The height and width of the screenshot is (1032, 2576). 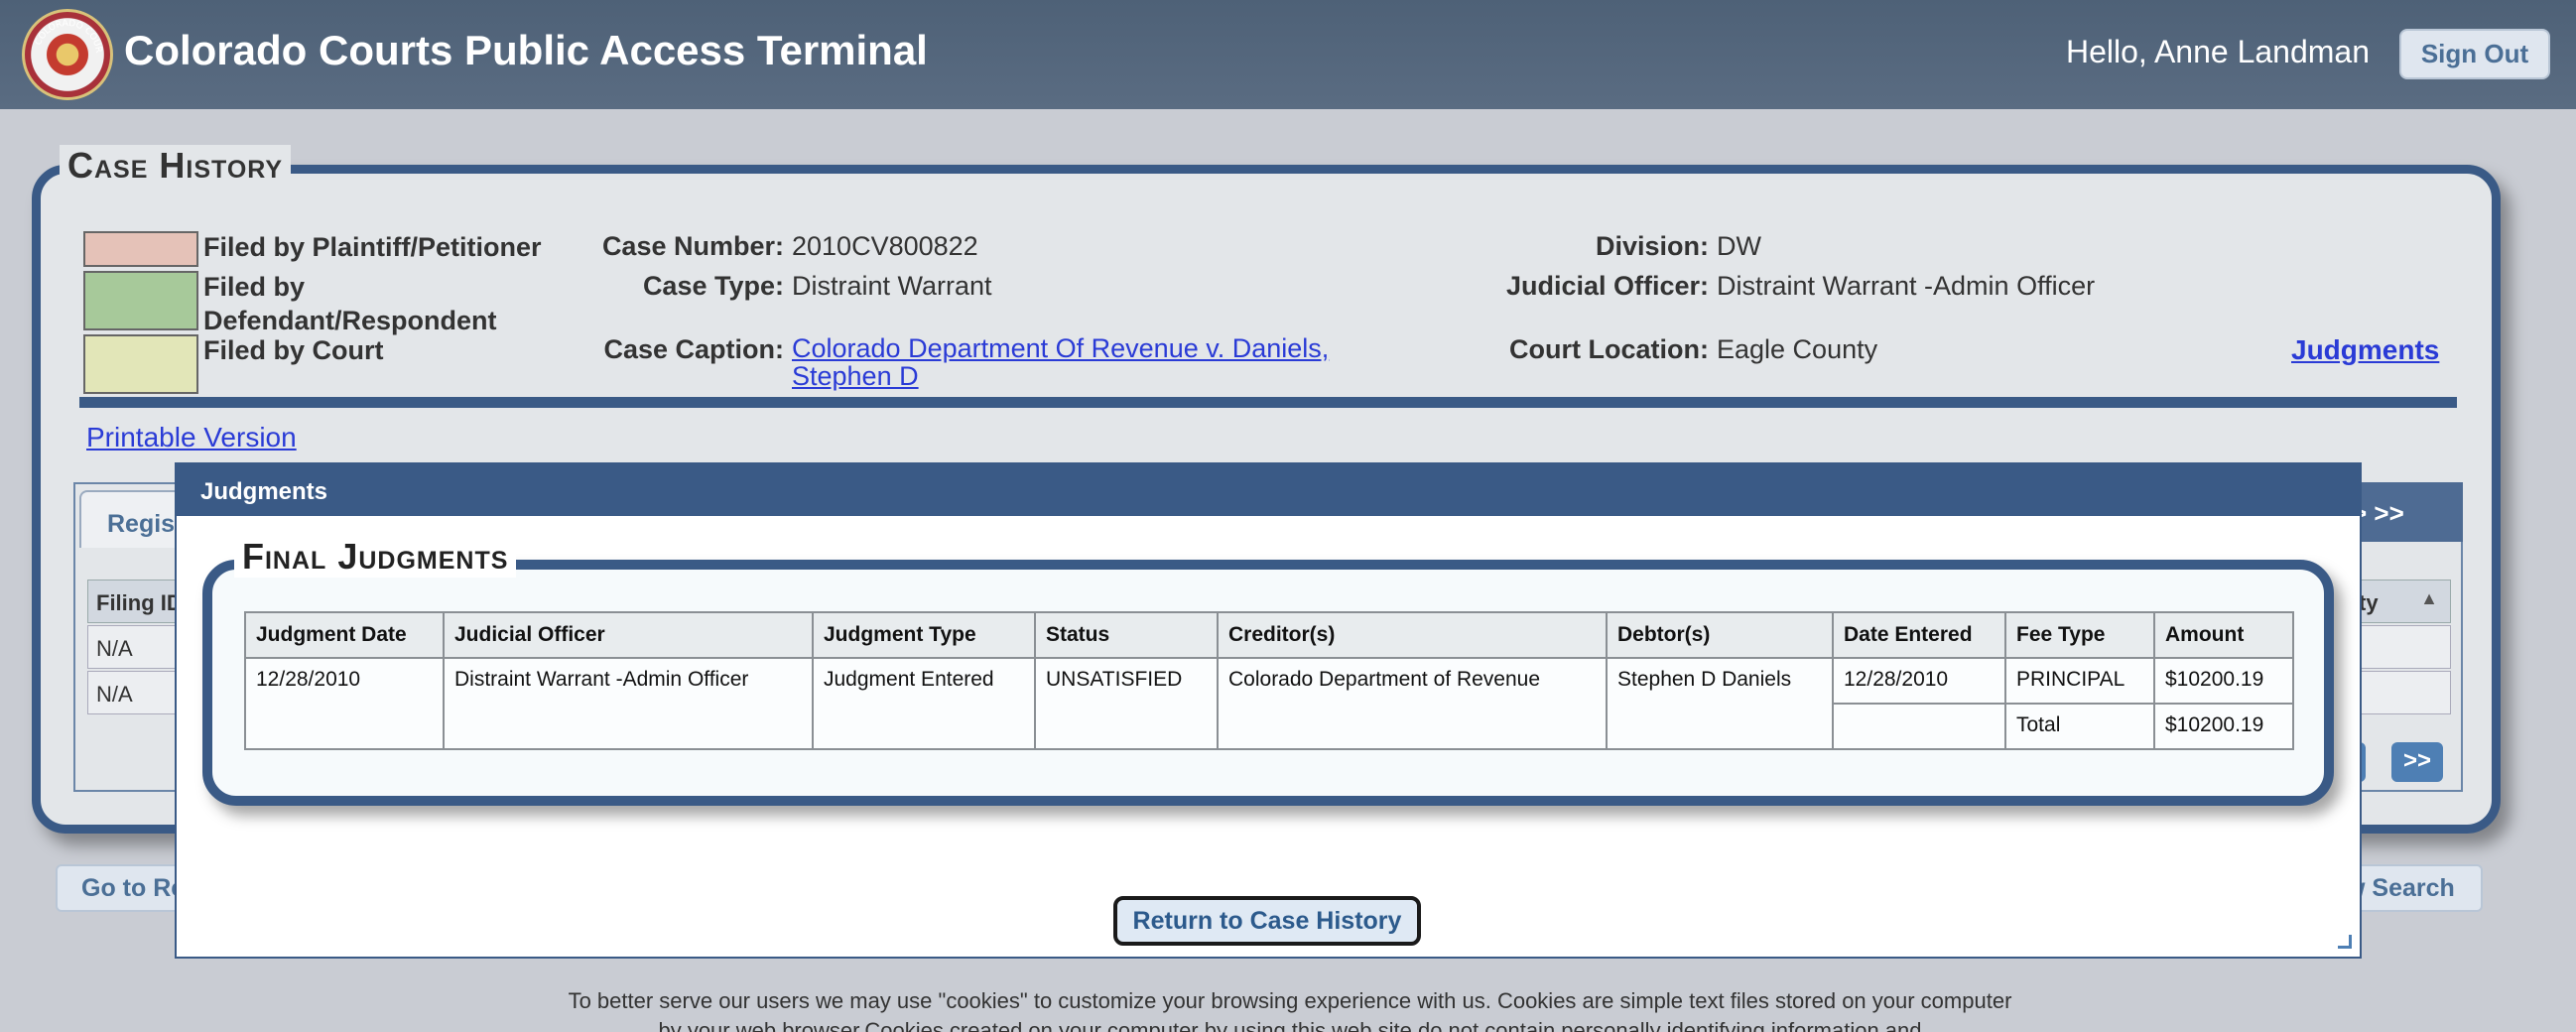 What do you see at coordinates (344, 703) in the screenshot?
I see `judgment-date-cell: 12/28/2010` at bounding box center [344, 703].